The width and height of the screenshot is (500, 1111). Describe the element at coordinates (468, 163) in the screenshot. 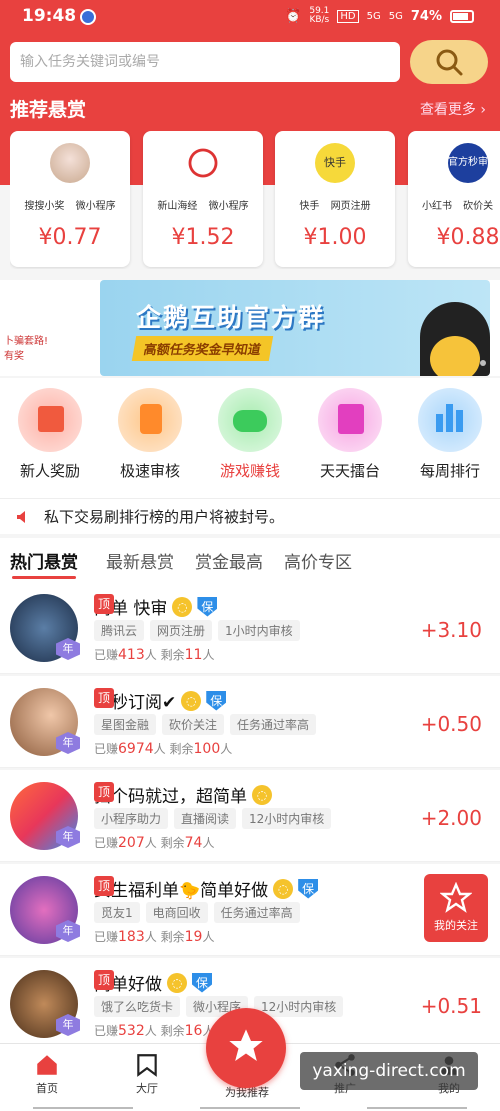

I see `task-logo: 官方秒审` at that location.